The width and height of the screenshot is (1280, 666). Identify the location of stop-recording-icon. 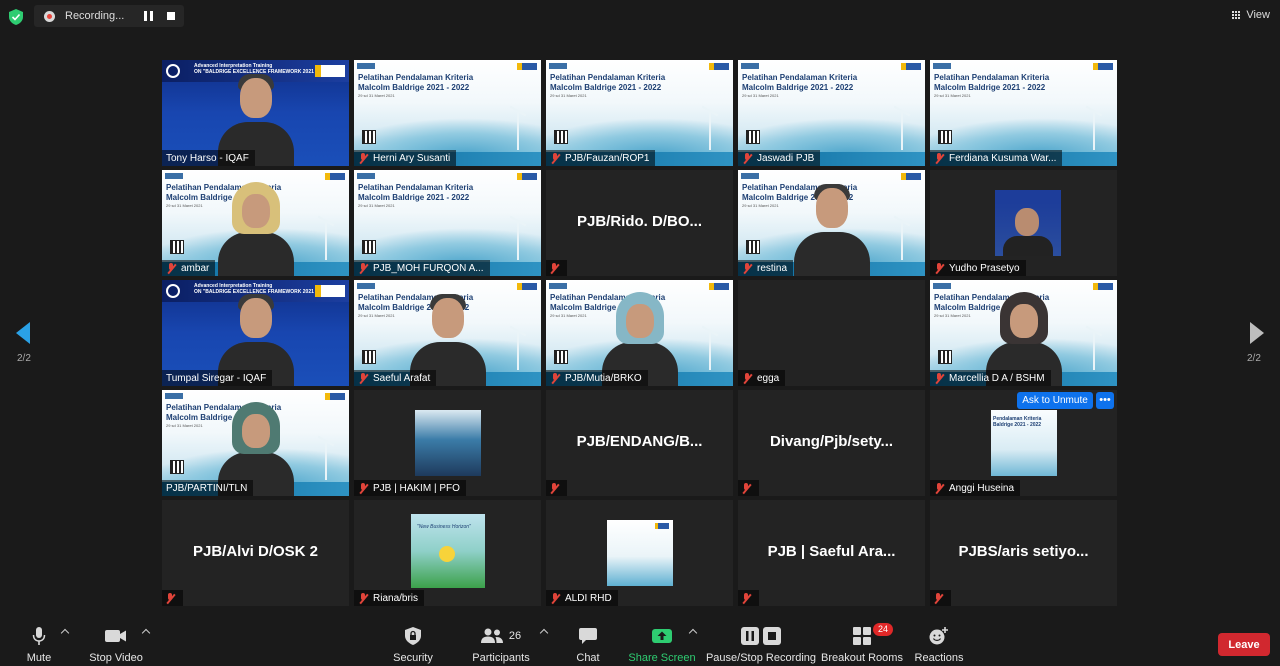
(171, 16).